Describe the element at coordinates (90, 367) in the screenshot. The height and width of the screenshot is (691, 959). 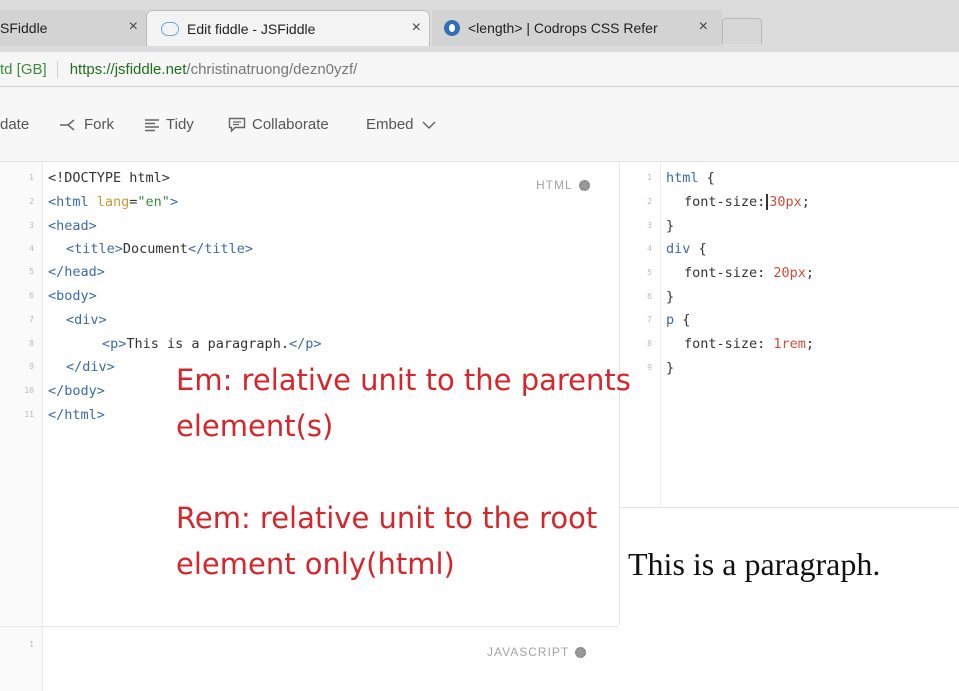
I see `code-line: </div>` at that location.